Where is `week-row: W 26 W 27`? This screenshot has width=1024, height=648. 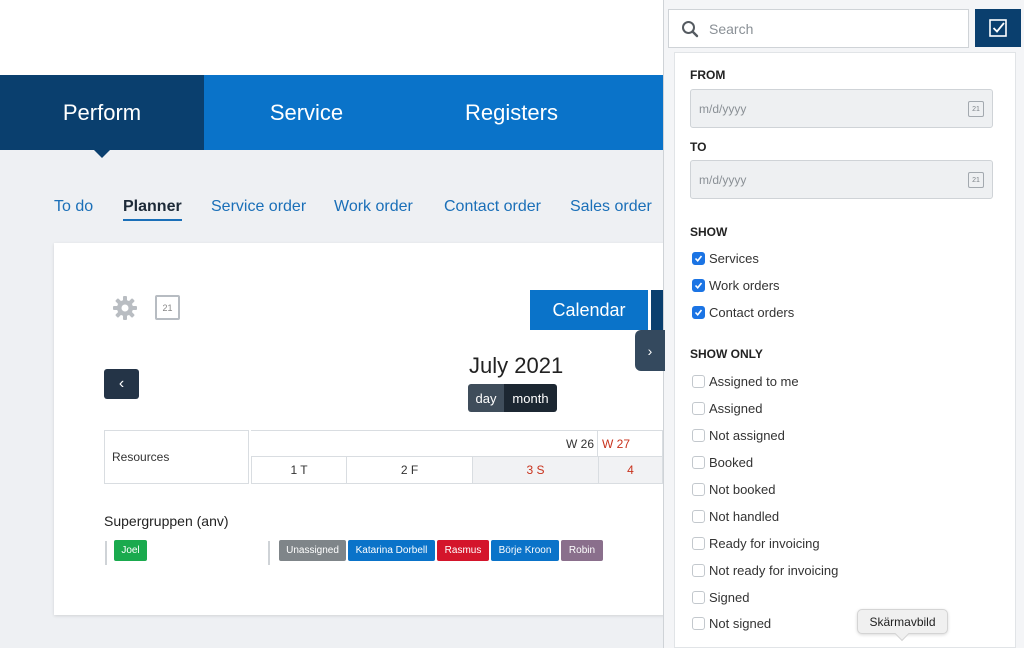 week-row: W 26 W 27 is located at coordinates (457, 444).